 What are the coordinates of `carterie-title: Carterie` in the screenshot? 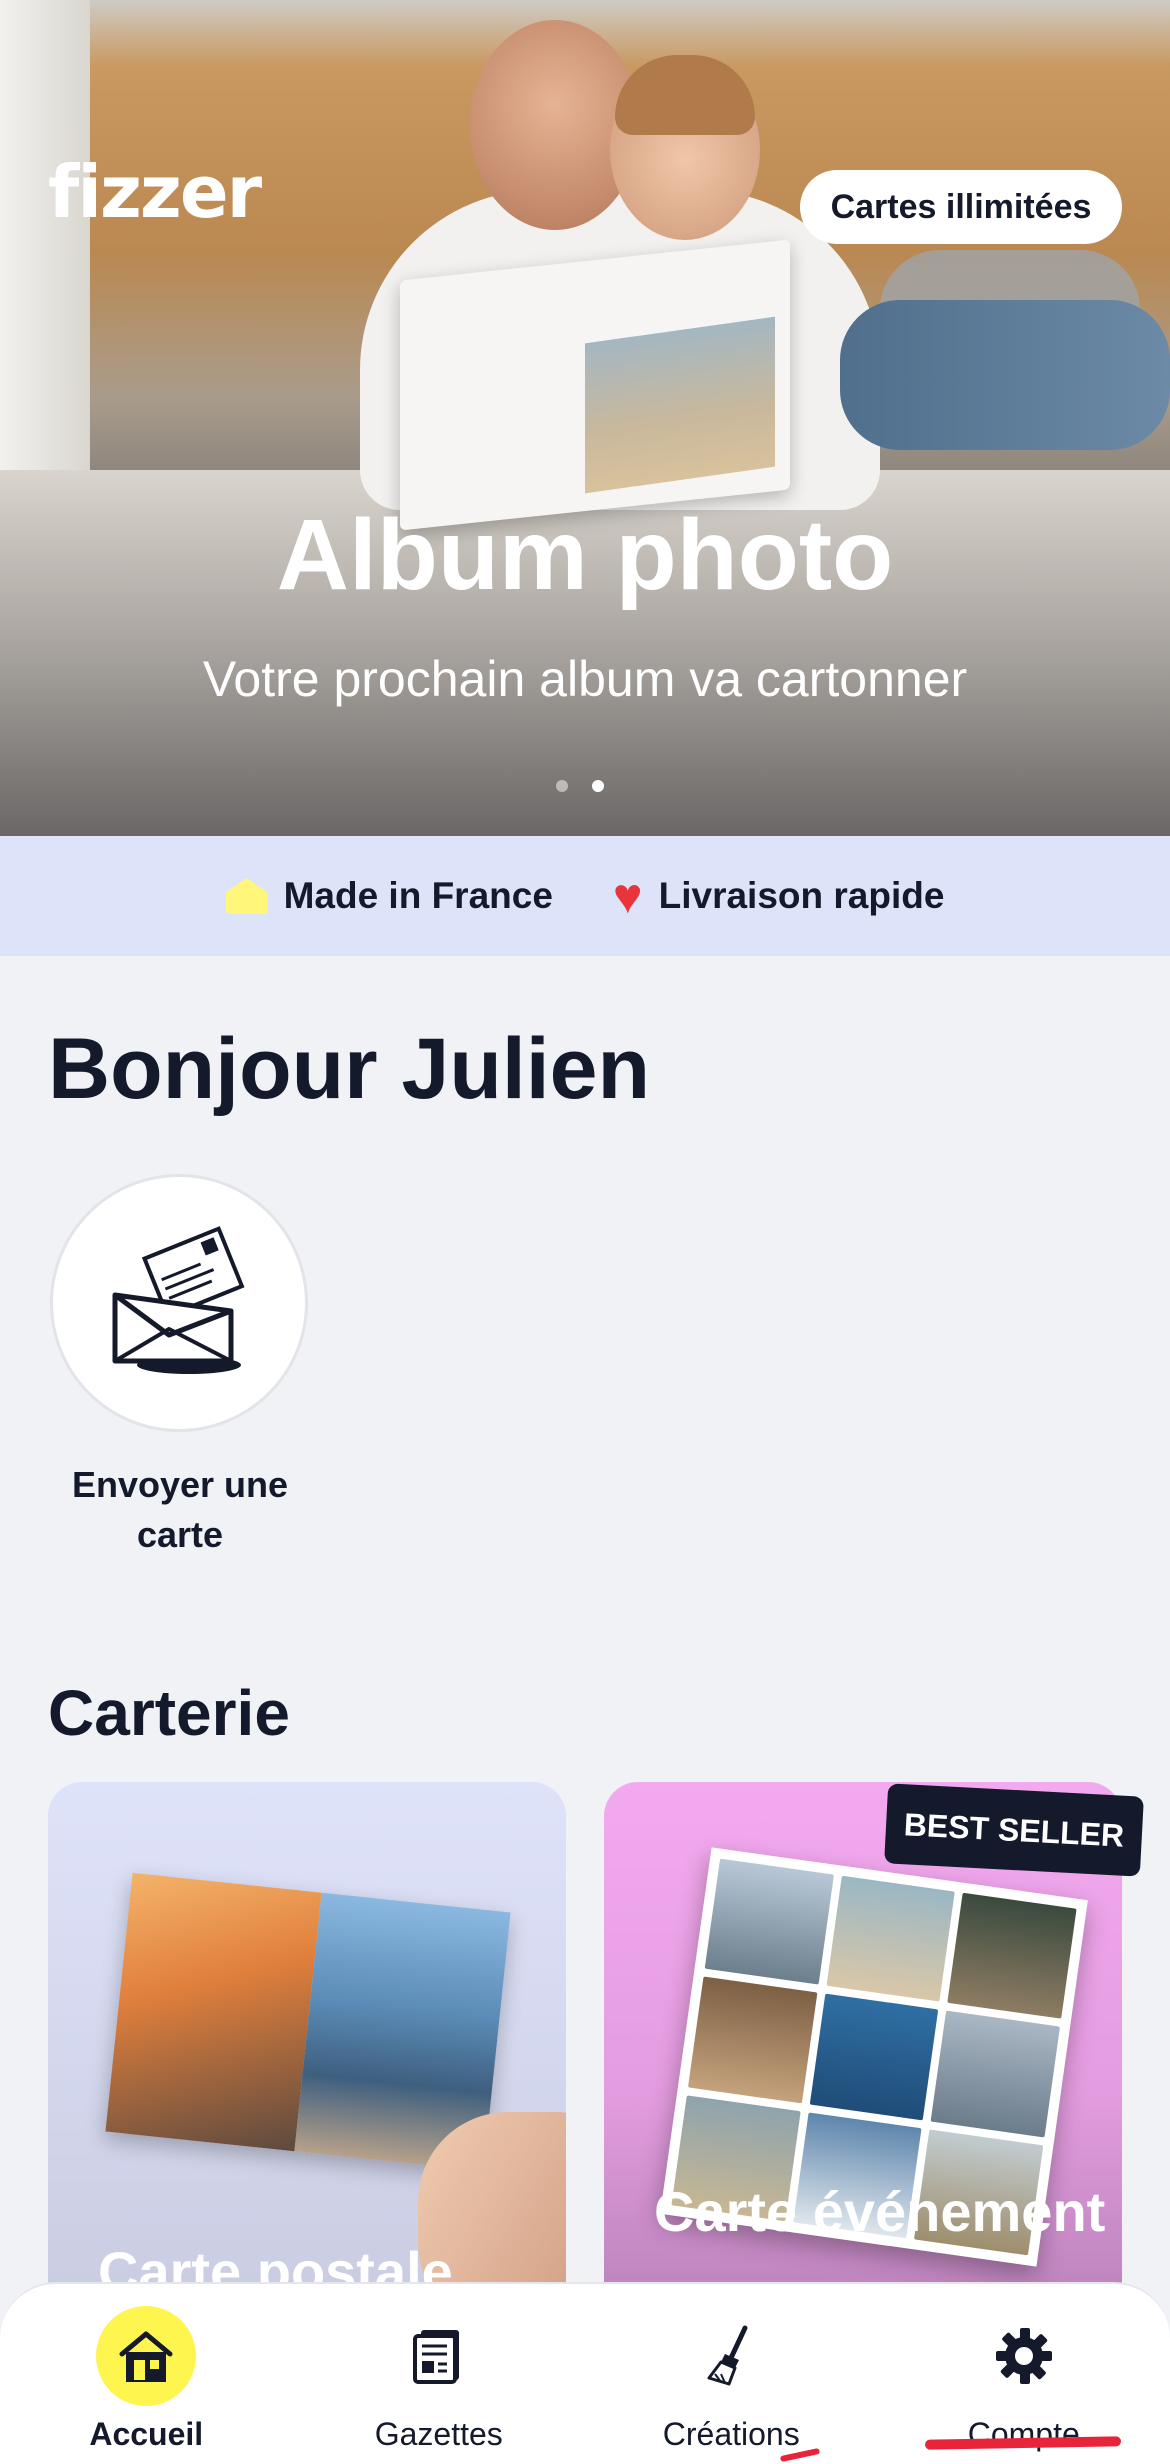 It's located at (169, 1713).